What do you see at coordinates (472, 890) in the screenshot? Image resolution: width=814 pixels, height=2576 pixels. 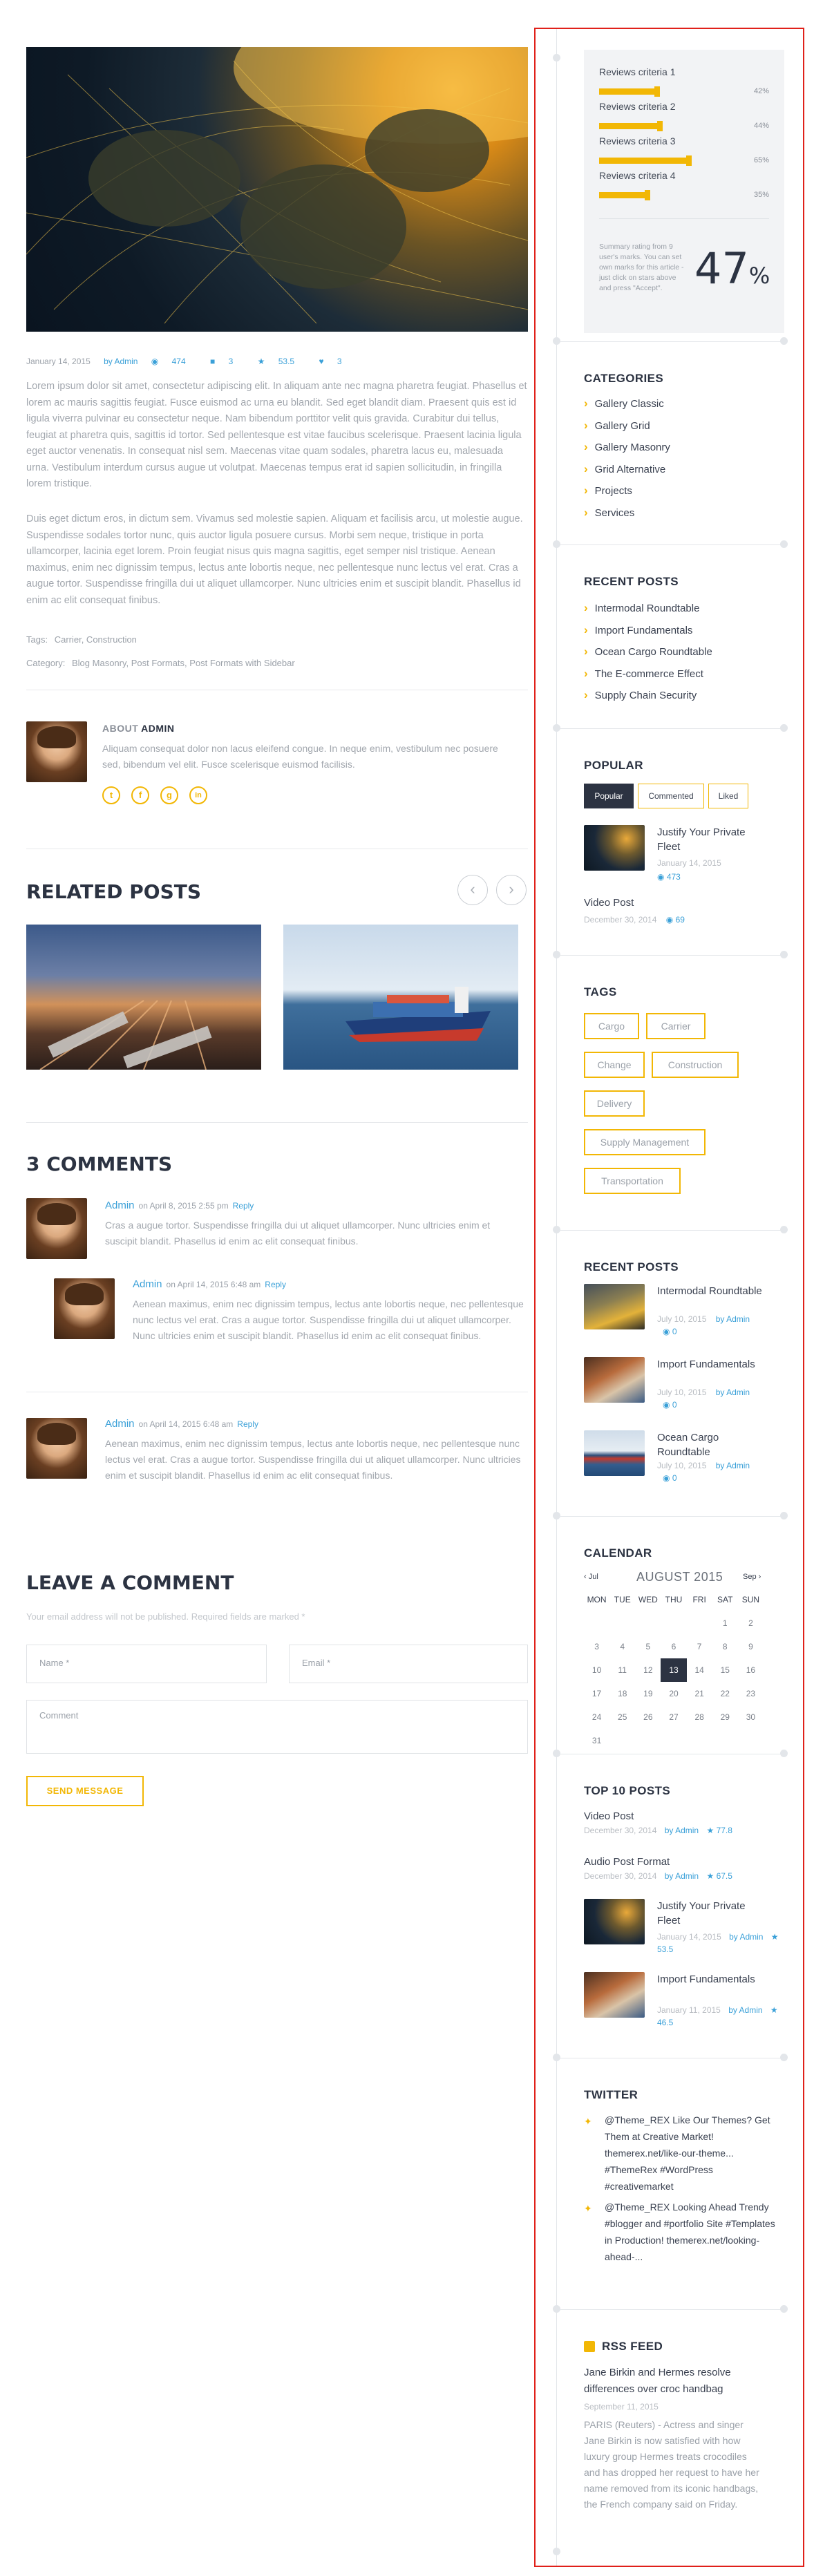 I see `related-prev-button: ‹` at bounding box center [472, 890].